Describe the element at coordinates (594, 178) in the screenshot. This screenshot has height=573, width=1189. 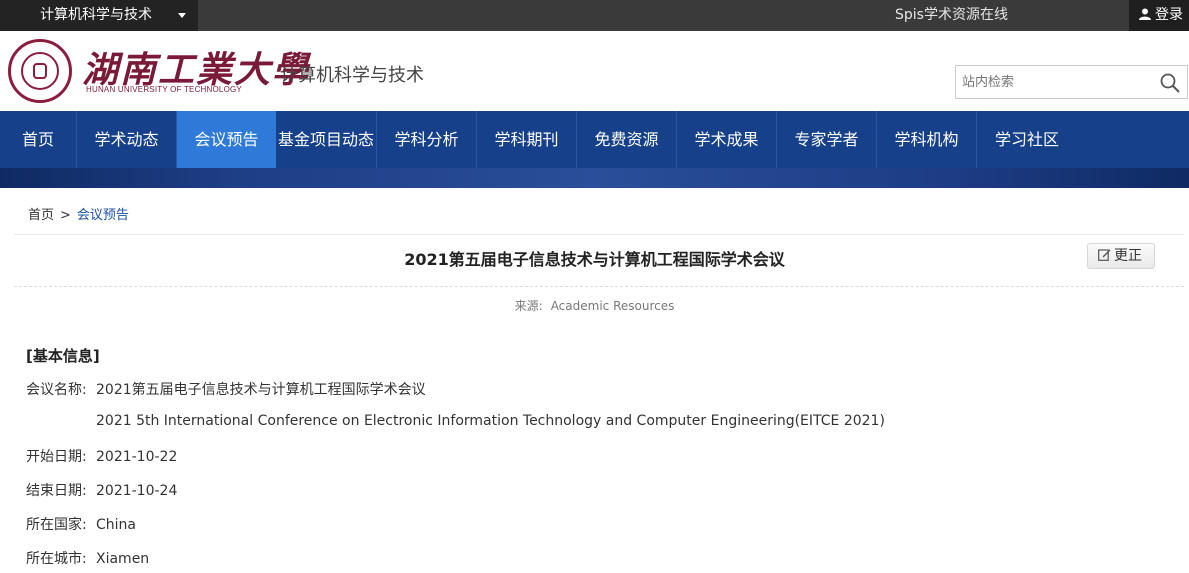
I see `banner-strip` at that location.